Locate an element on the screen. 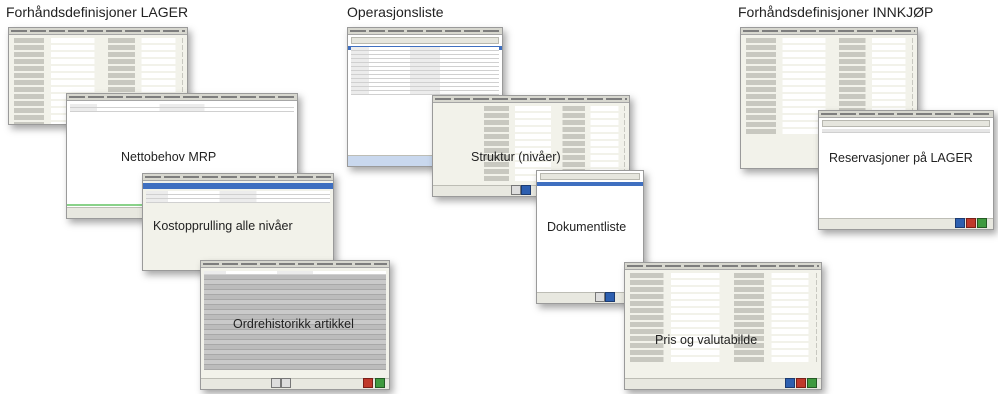 This screenshot has height=394, width=998. kostopprulling-window: Kostopprulling alle nivåer is located at coordinates (238, 222).